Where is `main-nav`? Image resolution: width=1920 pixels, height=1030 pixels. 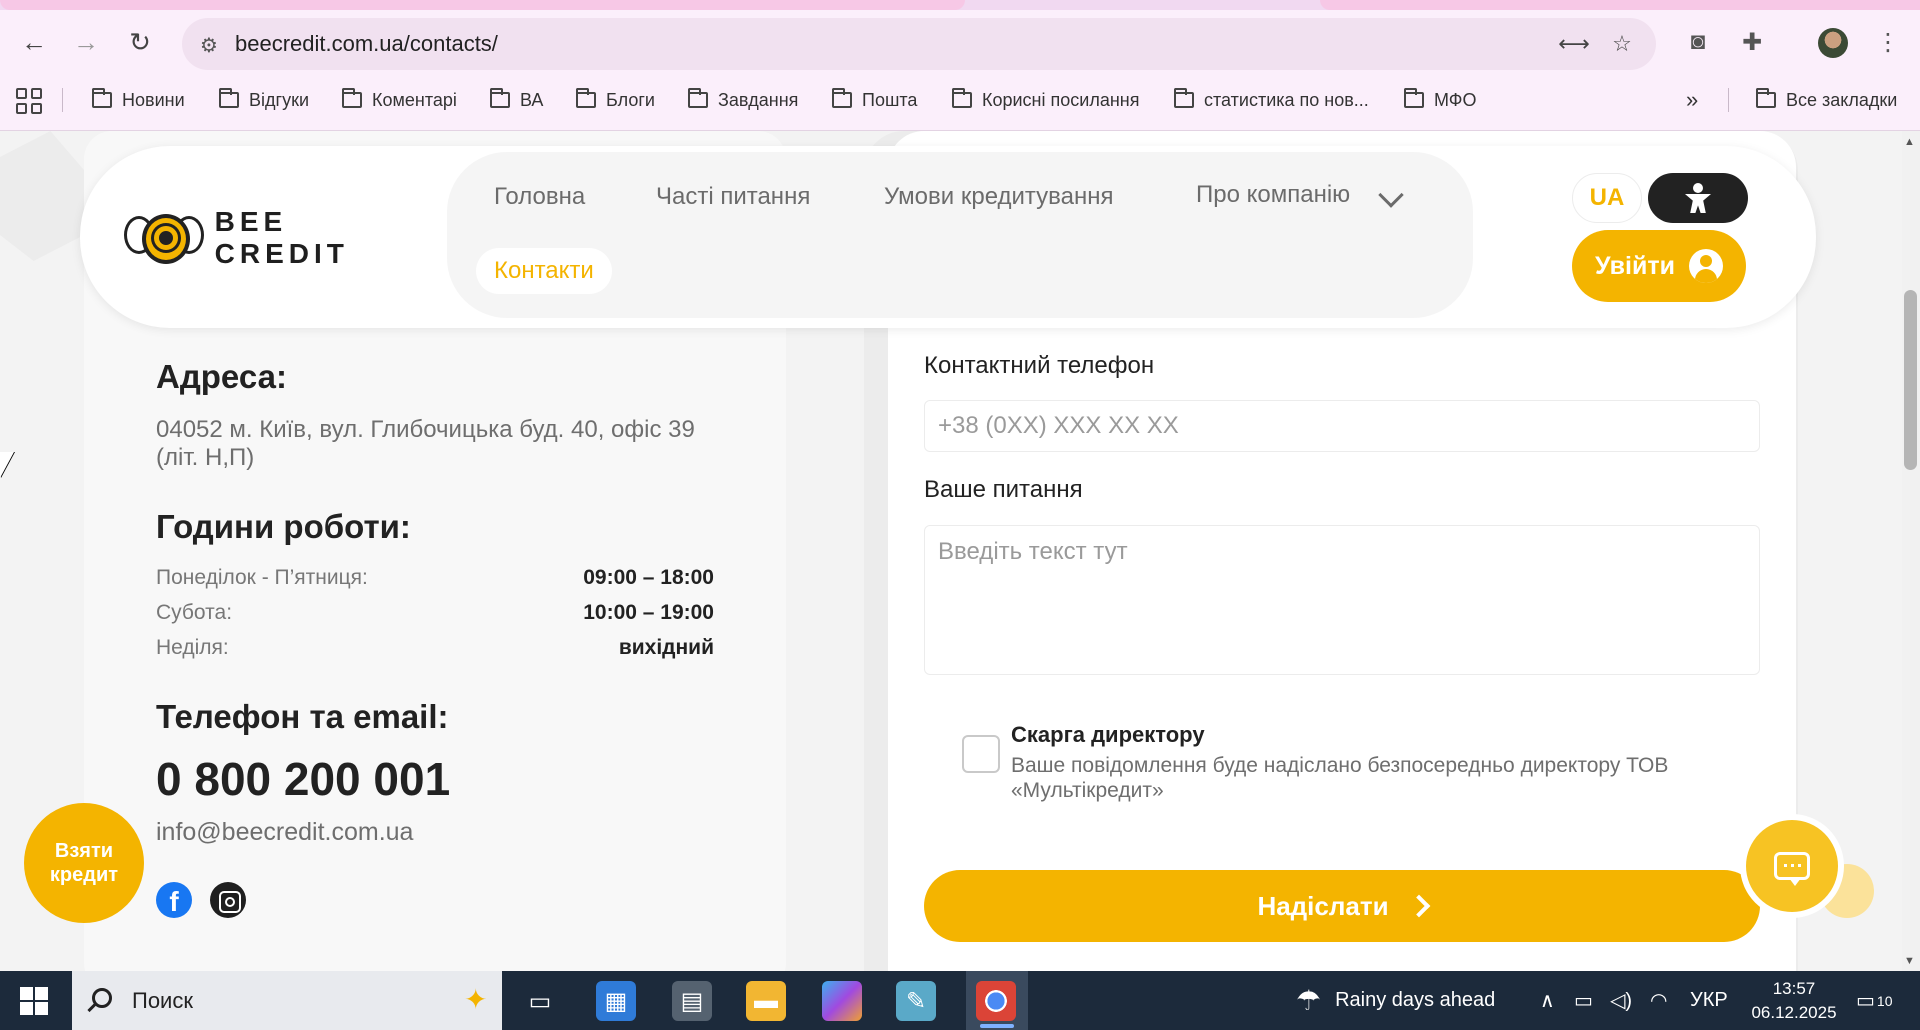
main-nav is located at coordinates (960, 235).